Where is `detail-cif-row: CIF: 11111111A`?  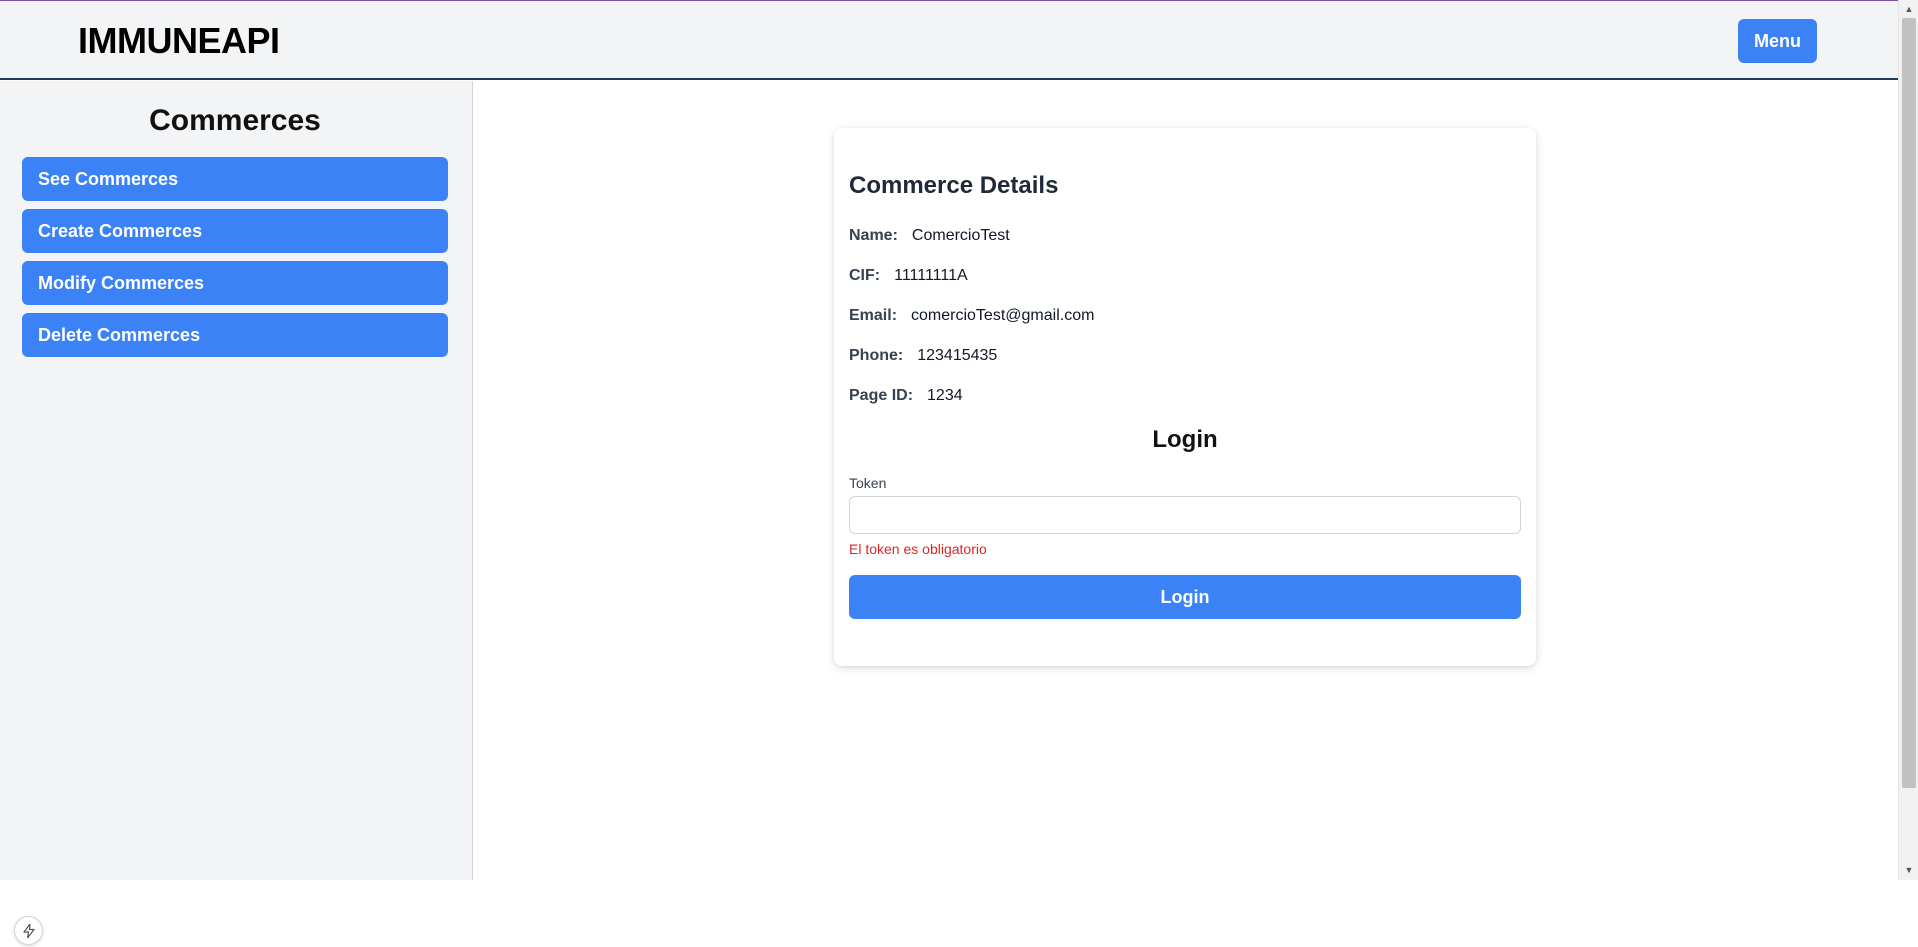 detail-cif-row: CIF: 11111111A is located at coordinates (908, 276).